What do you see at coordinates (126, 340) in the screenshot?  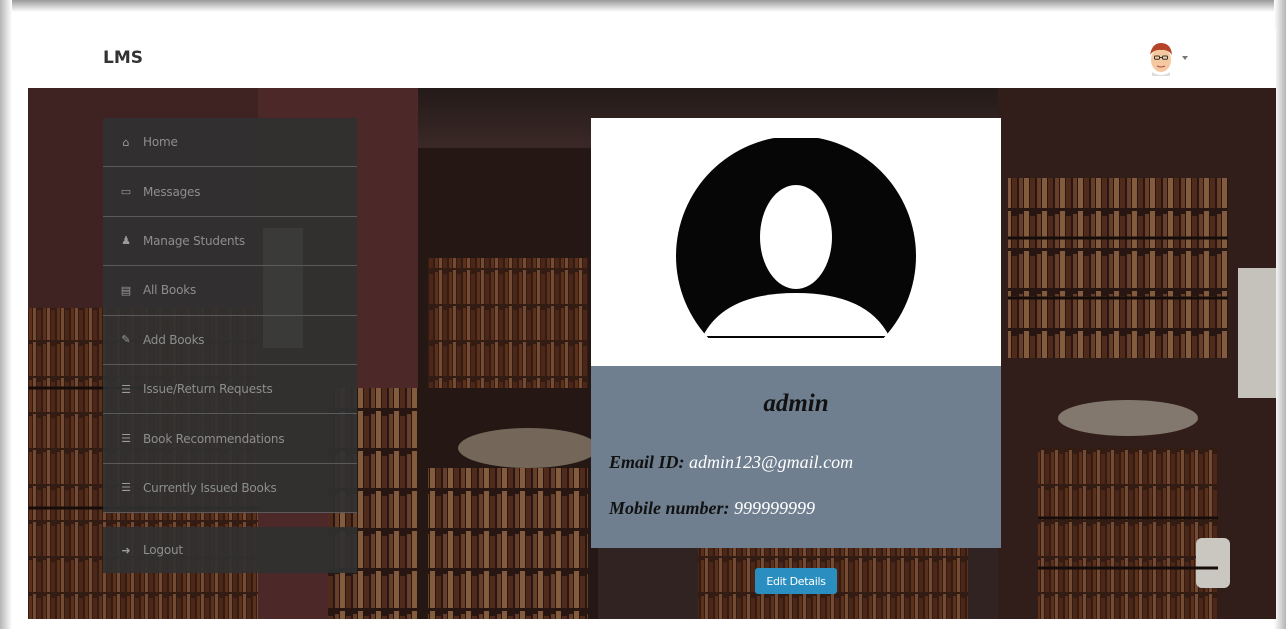 I see `edit-icon: ✎` at bounding box center [126, 340].